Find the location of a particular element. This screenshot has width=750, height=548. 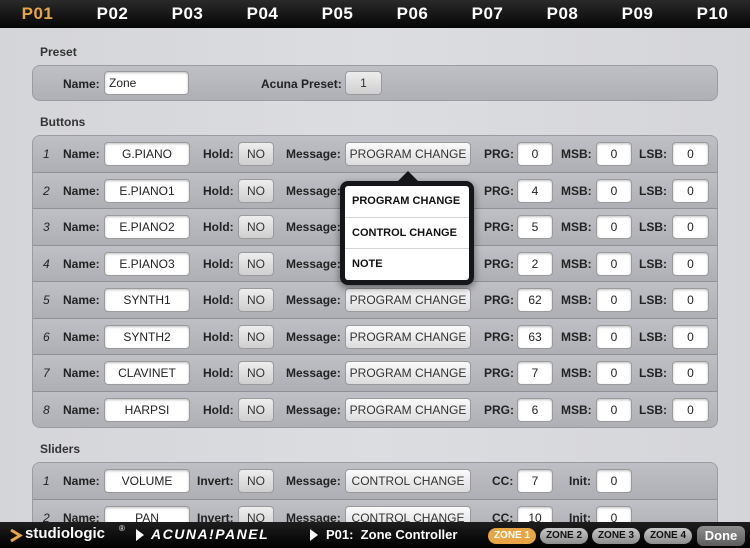

registered-mark: ® is located at coordinates (122, 528).